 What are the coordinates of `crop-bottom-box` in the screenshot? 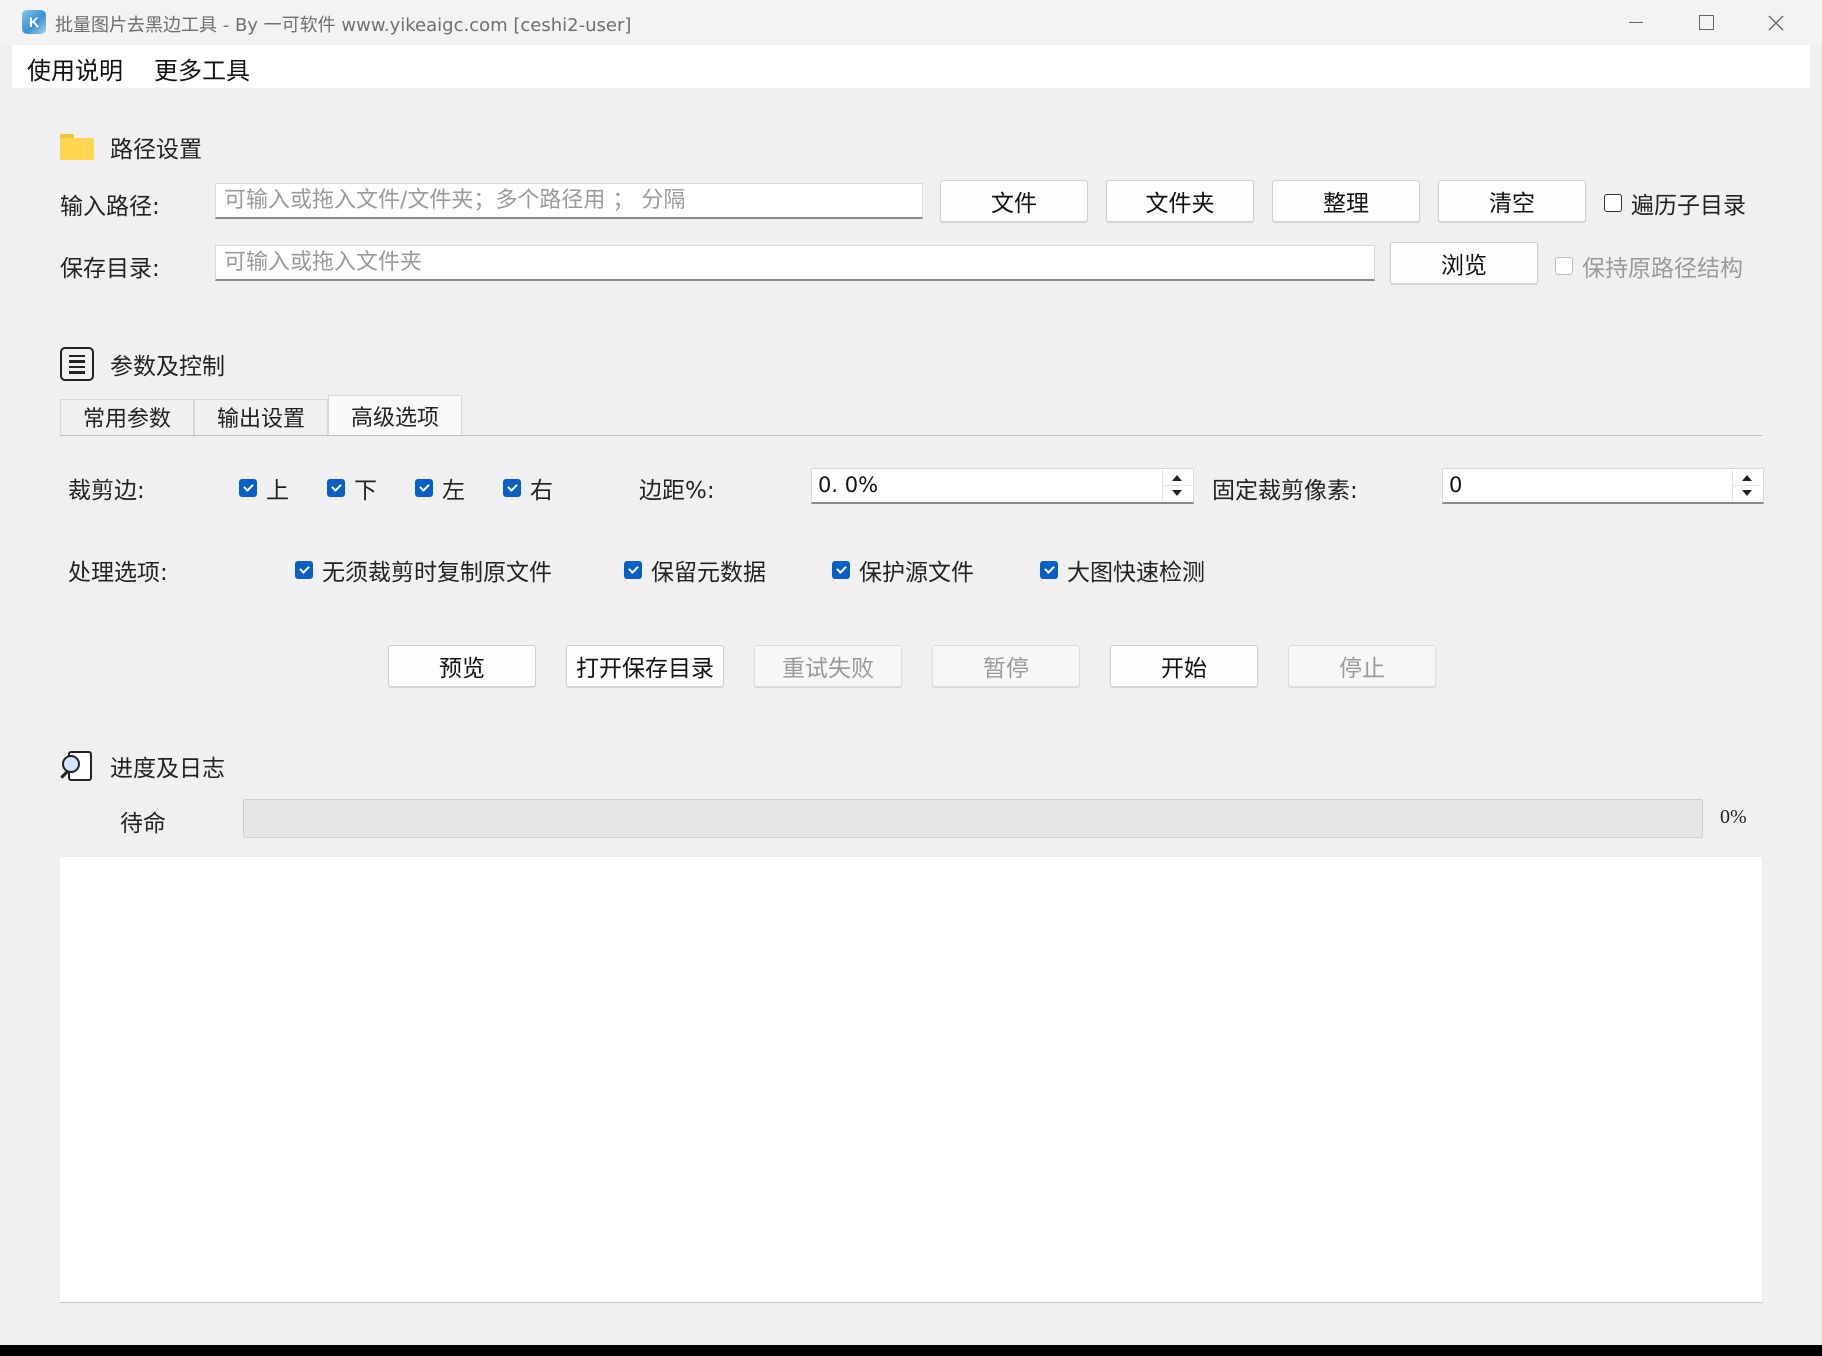 It's located at (336, 488).